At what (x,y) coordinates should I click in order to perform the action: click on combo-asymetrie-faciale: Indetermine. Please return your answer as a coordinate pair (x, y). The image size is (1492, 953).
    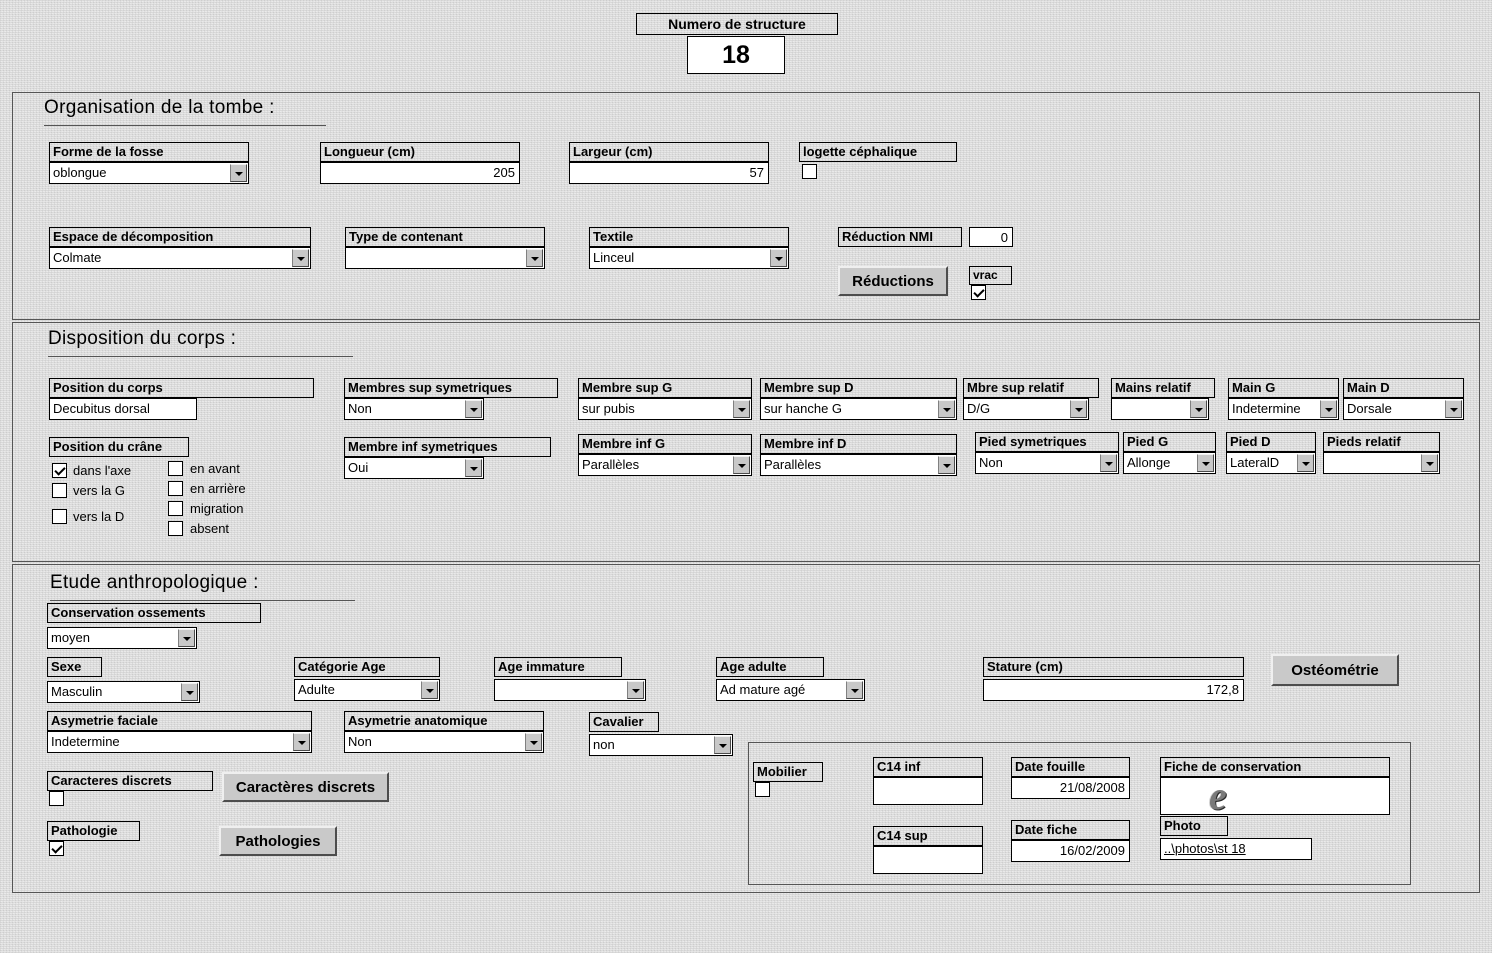
    Looking at the image, I should click on (179, 742).